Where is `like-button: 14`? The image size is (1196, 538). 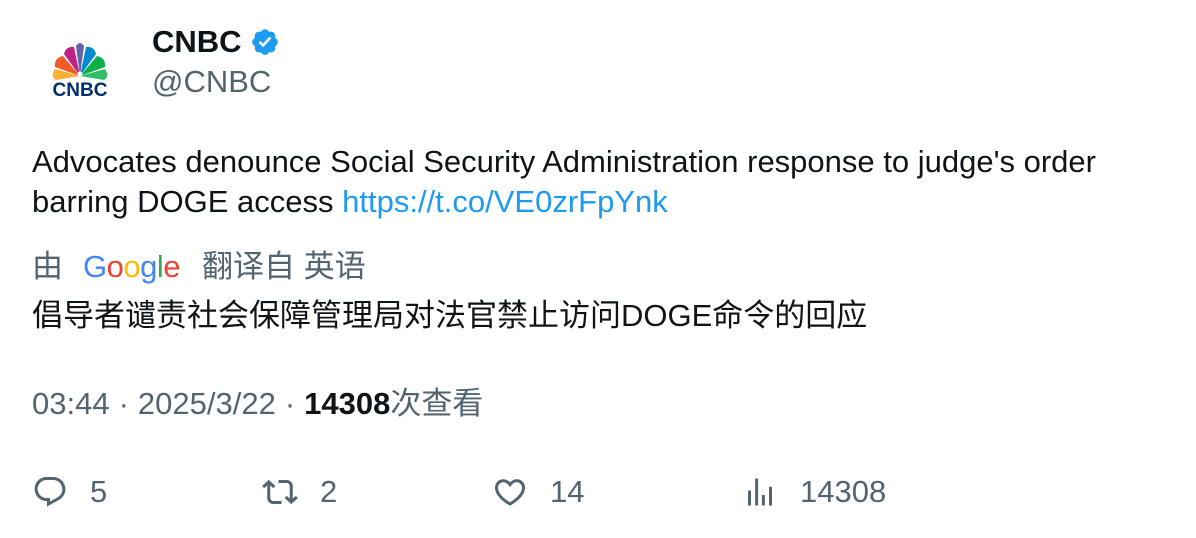 like-button: 14 is located at coordinates (538, 492).